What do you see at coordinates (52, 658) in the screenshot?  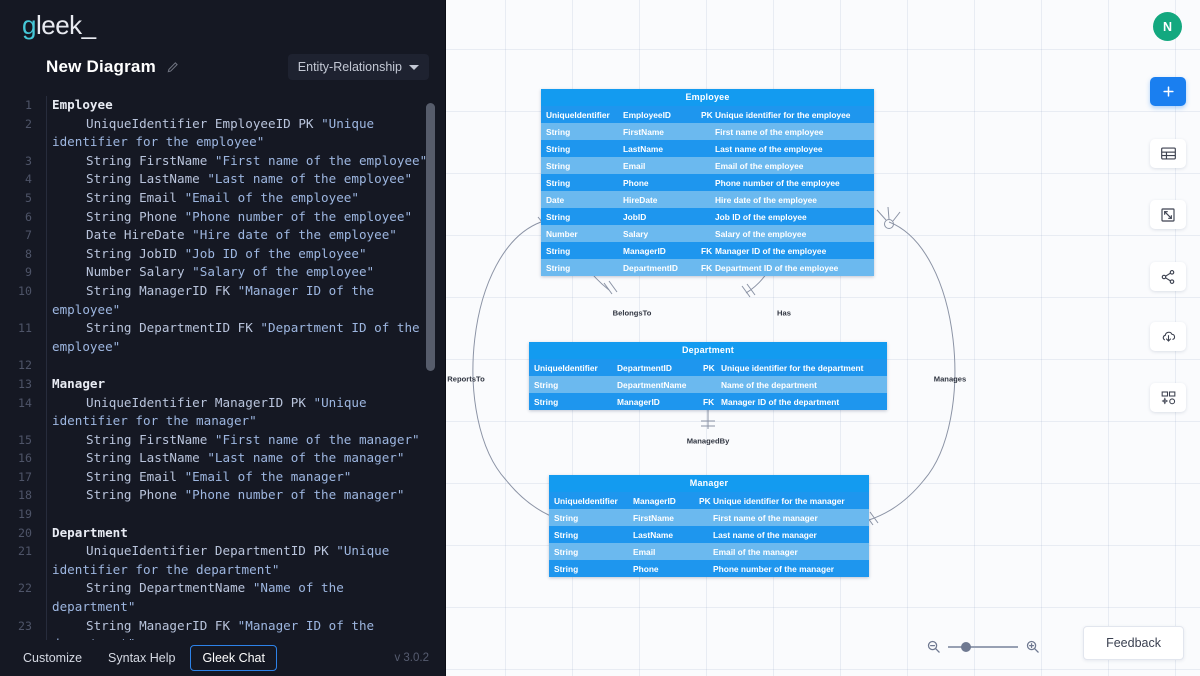 I see `customize-button: Customize` at bounding box center [52, 658].